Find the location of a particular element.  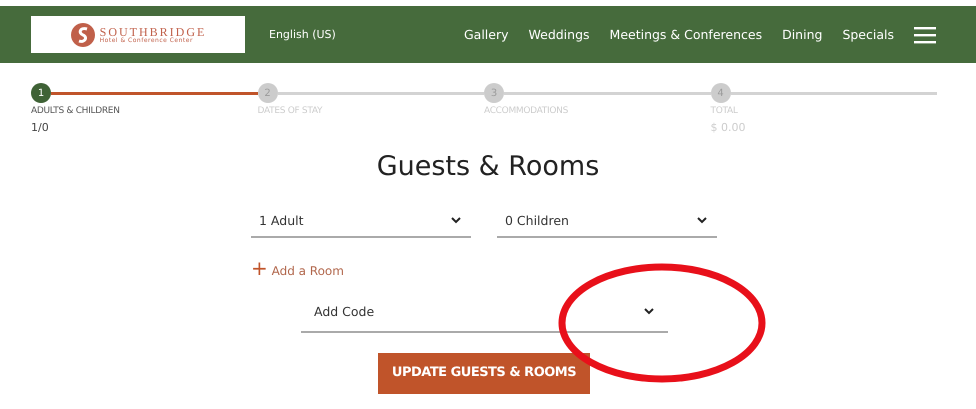

logo-name: SOUTHBRIDGE is located at coordinates (153, 32).